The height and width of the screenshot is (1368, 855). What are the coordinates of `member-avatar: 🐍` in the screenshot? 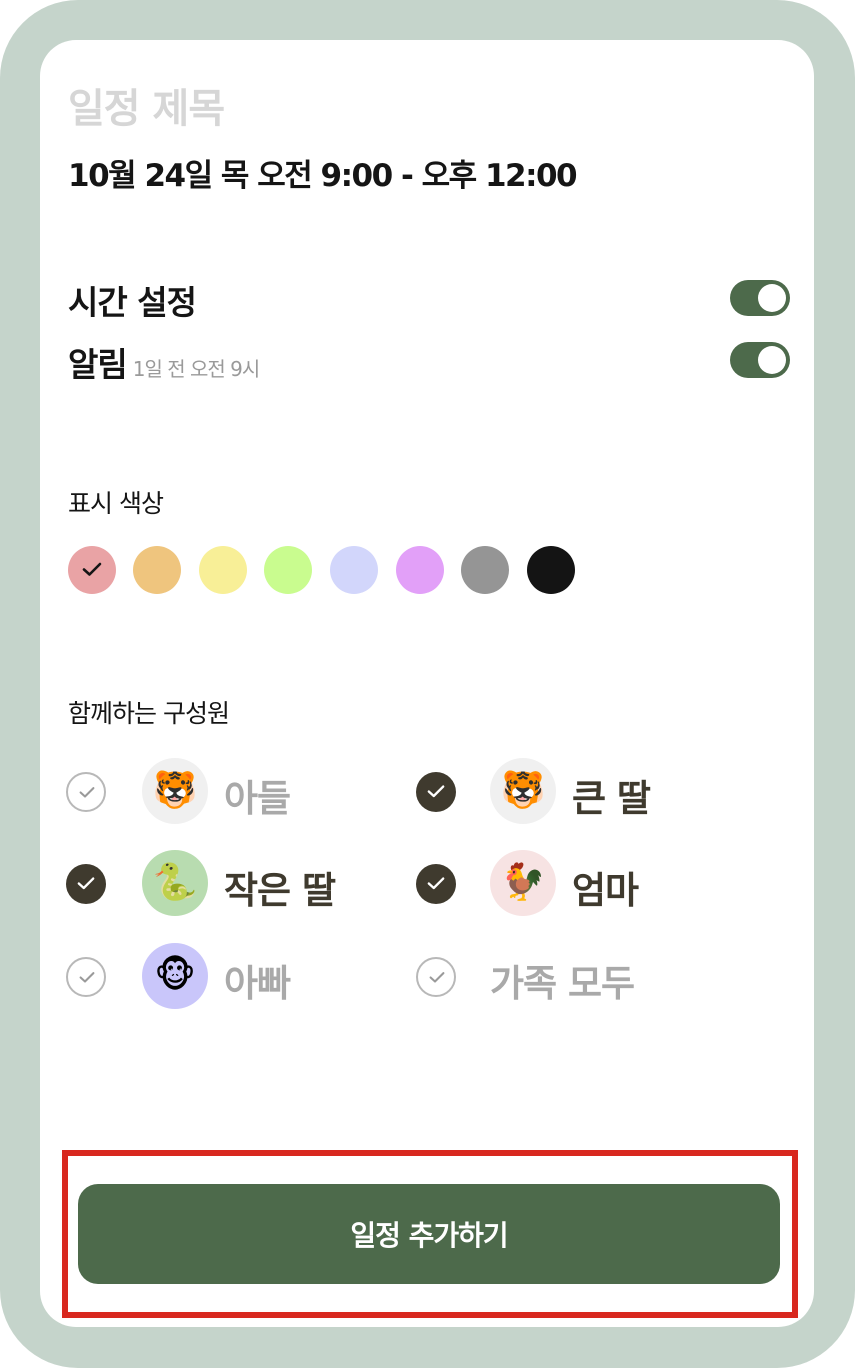 It's located at (175, 883).